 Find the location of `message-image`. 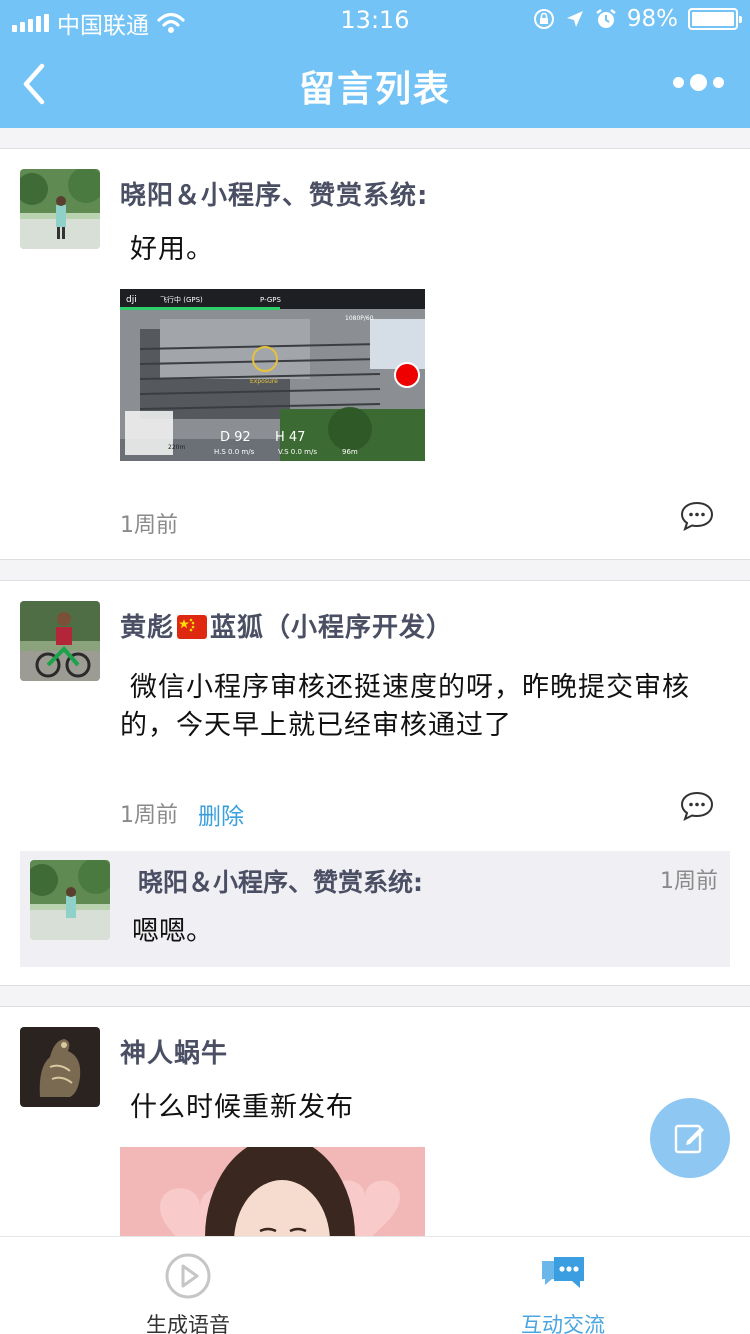

message-image is located at coordinates (272, 1191).